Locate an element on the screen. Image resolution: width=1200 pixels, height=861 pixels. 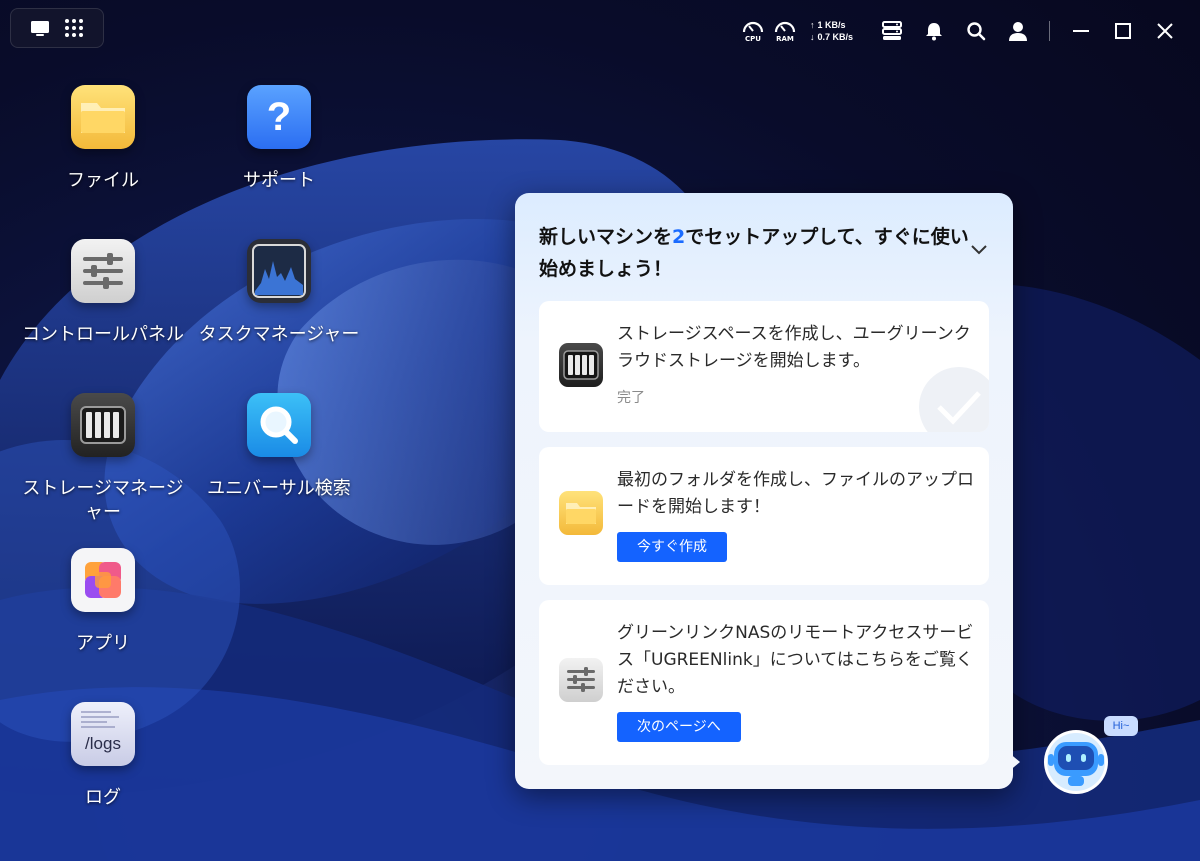
desktop-icon-control-panel: コントロールパネル is located at coordinates (103, 293).